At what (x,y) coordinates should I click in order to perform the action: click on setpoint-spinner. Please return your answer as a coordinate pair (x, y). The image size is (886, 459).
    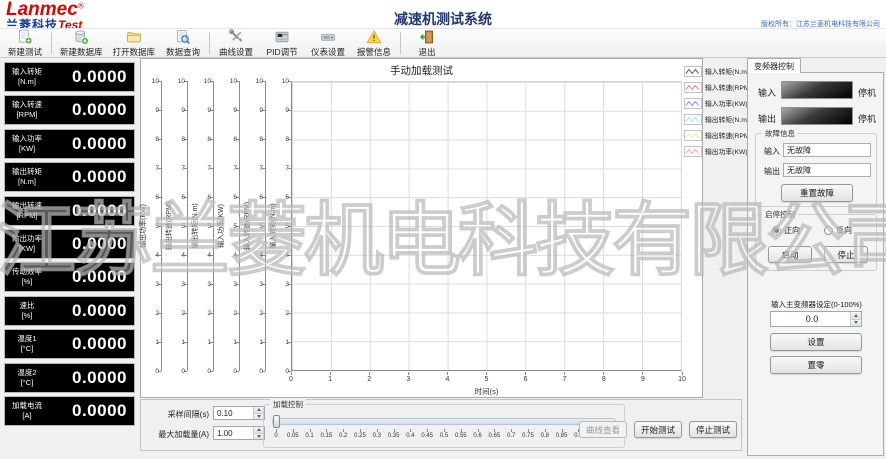
    Looking at the image, I should click on (855, 319).